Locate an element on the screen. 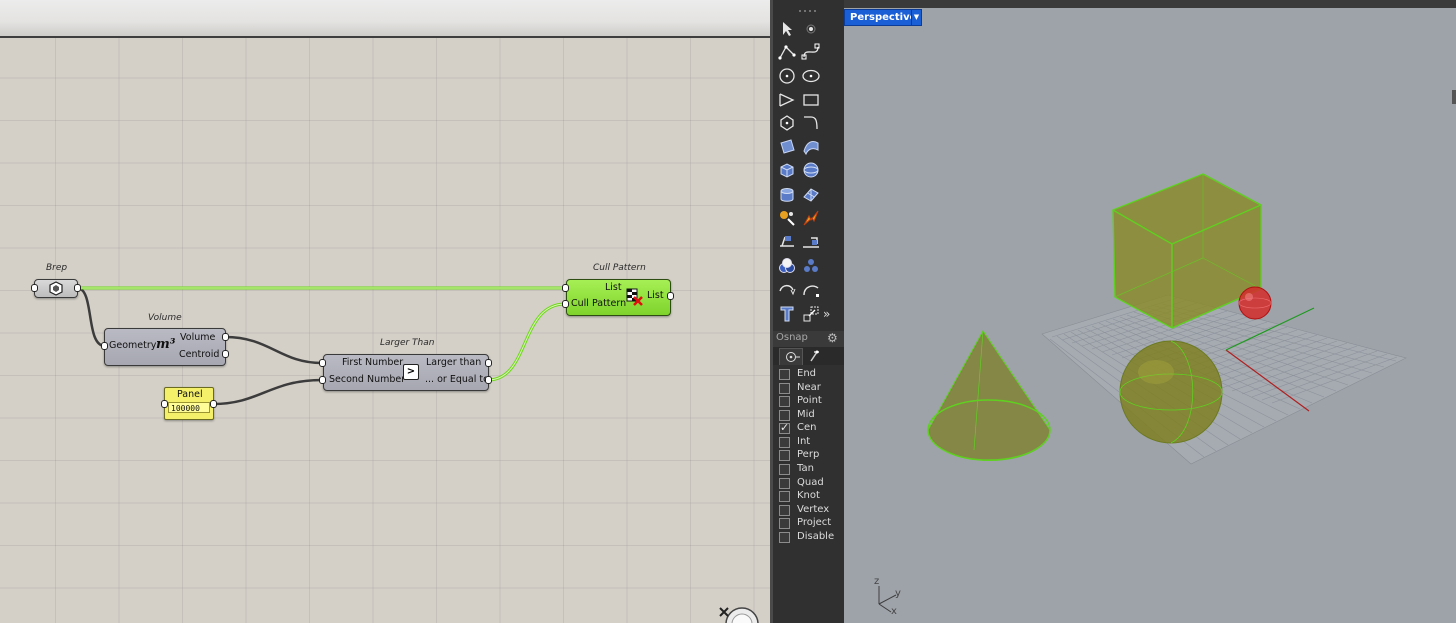 This screenshot has height=623, width=1456. osnap-checkbox-knot is located at coordinates (784, 496).